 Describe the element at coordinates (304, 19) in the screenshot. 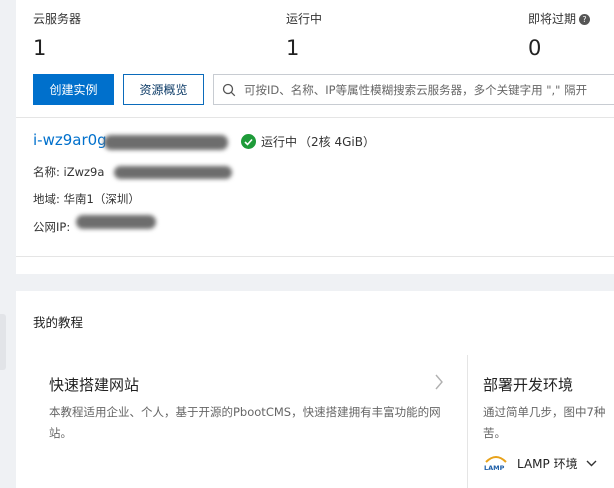

I see `stat-label-running: 运行中` at that location.